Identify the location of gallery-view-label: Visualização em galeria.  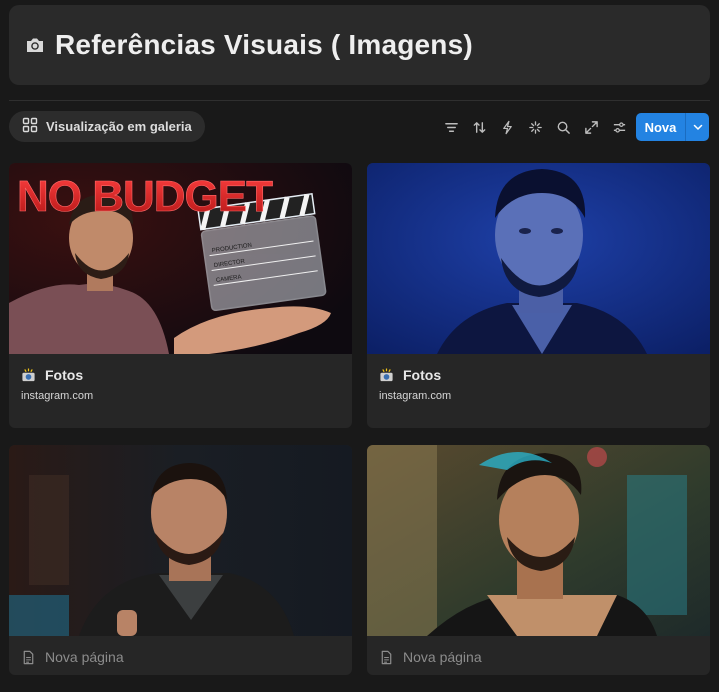
(119, 126).